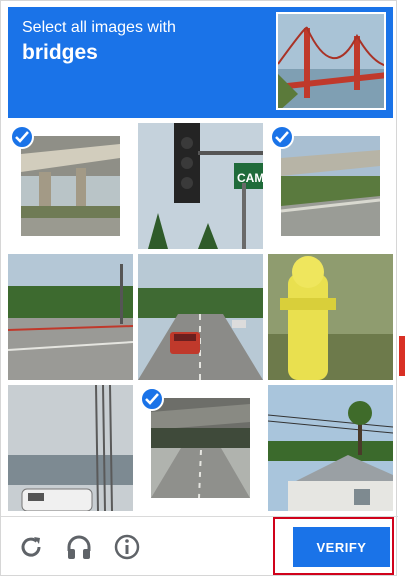  I want to click on image-tile-wires-van, so click(70, 448).